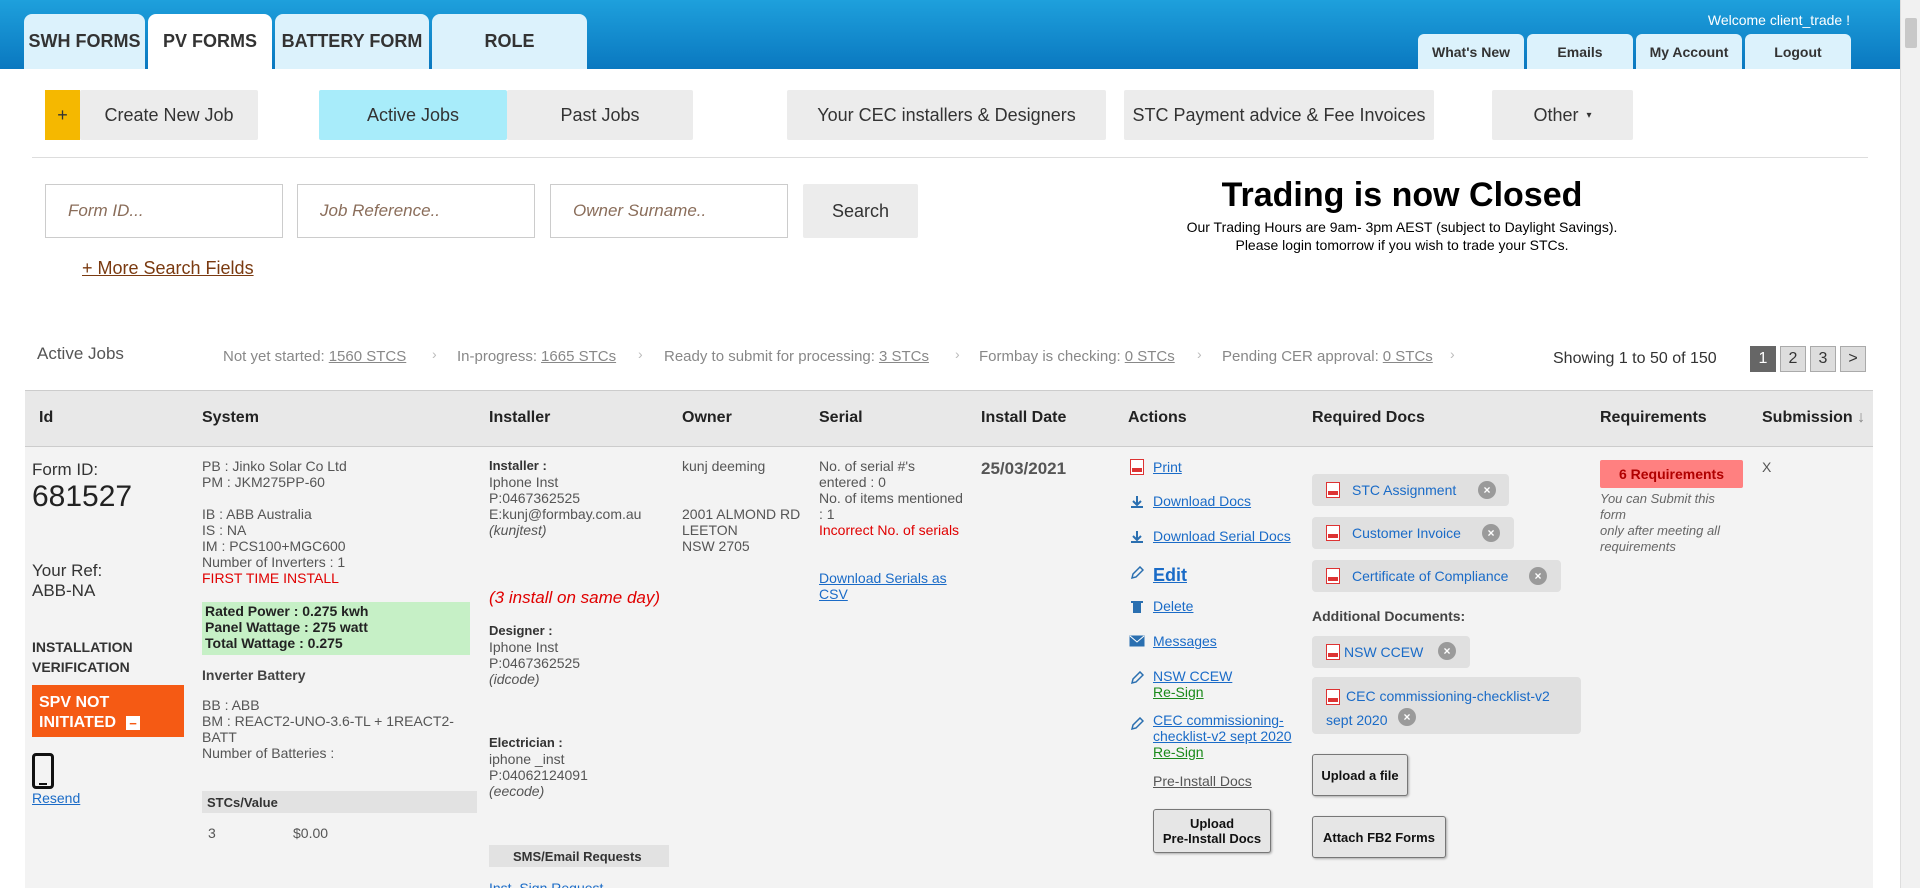 The height and width of the screenshot is (888, 1920). Describe the element at coordinates (1150, 356) in the screenshot. I see `status-checking-link: 0 STCs` at that location.